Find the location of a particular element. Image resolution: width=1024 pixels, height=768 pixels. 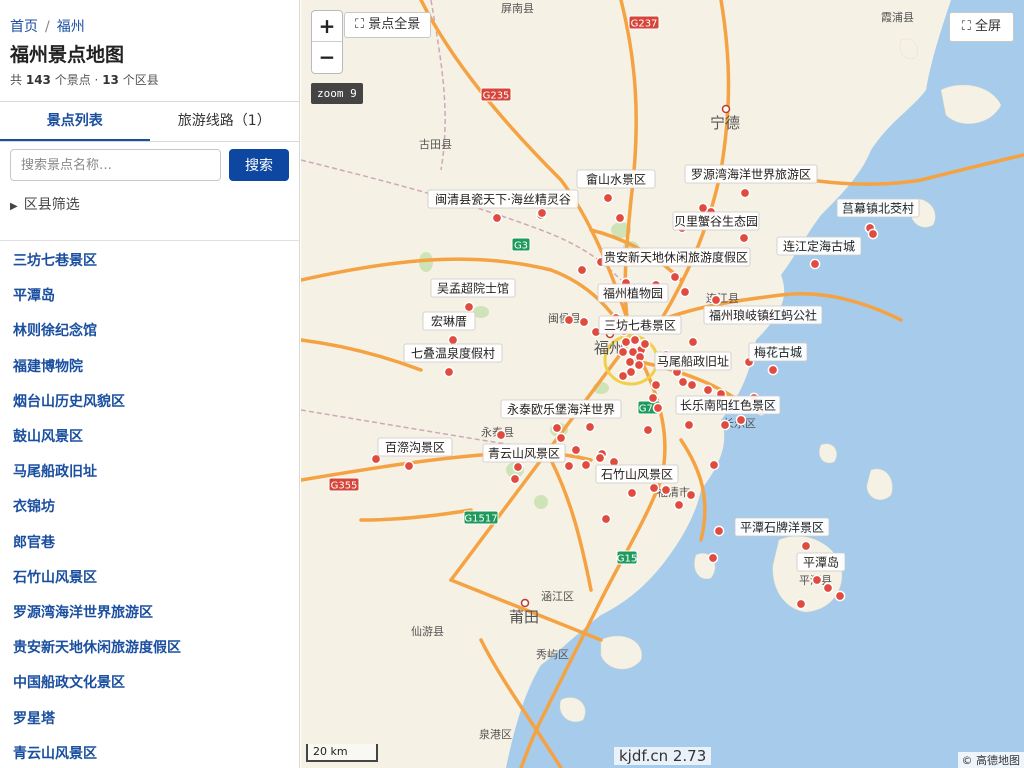

poi-label: 闽清县瓷天下·海丝精灵谷 is located at coordinates (503, 199).